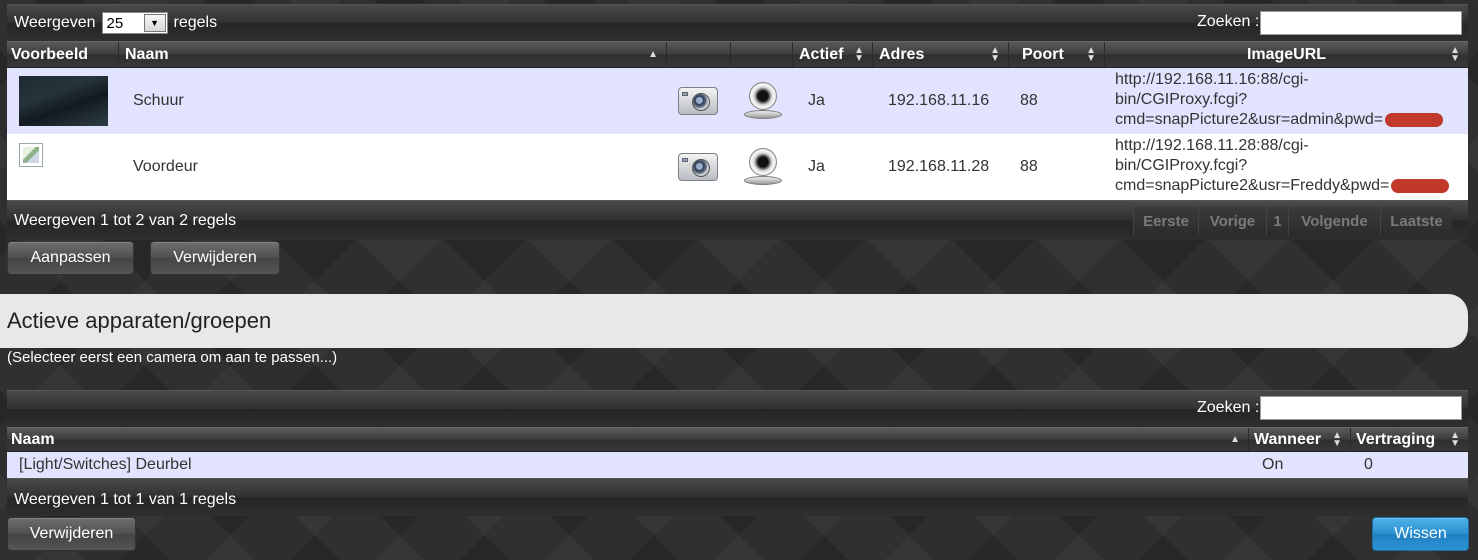  What do you see at coordinates (55, 22) in the screenshot?
I see `length-prefix: Weergeven` at bounding box center [55, 22].